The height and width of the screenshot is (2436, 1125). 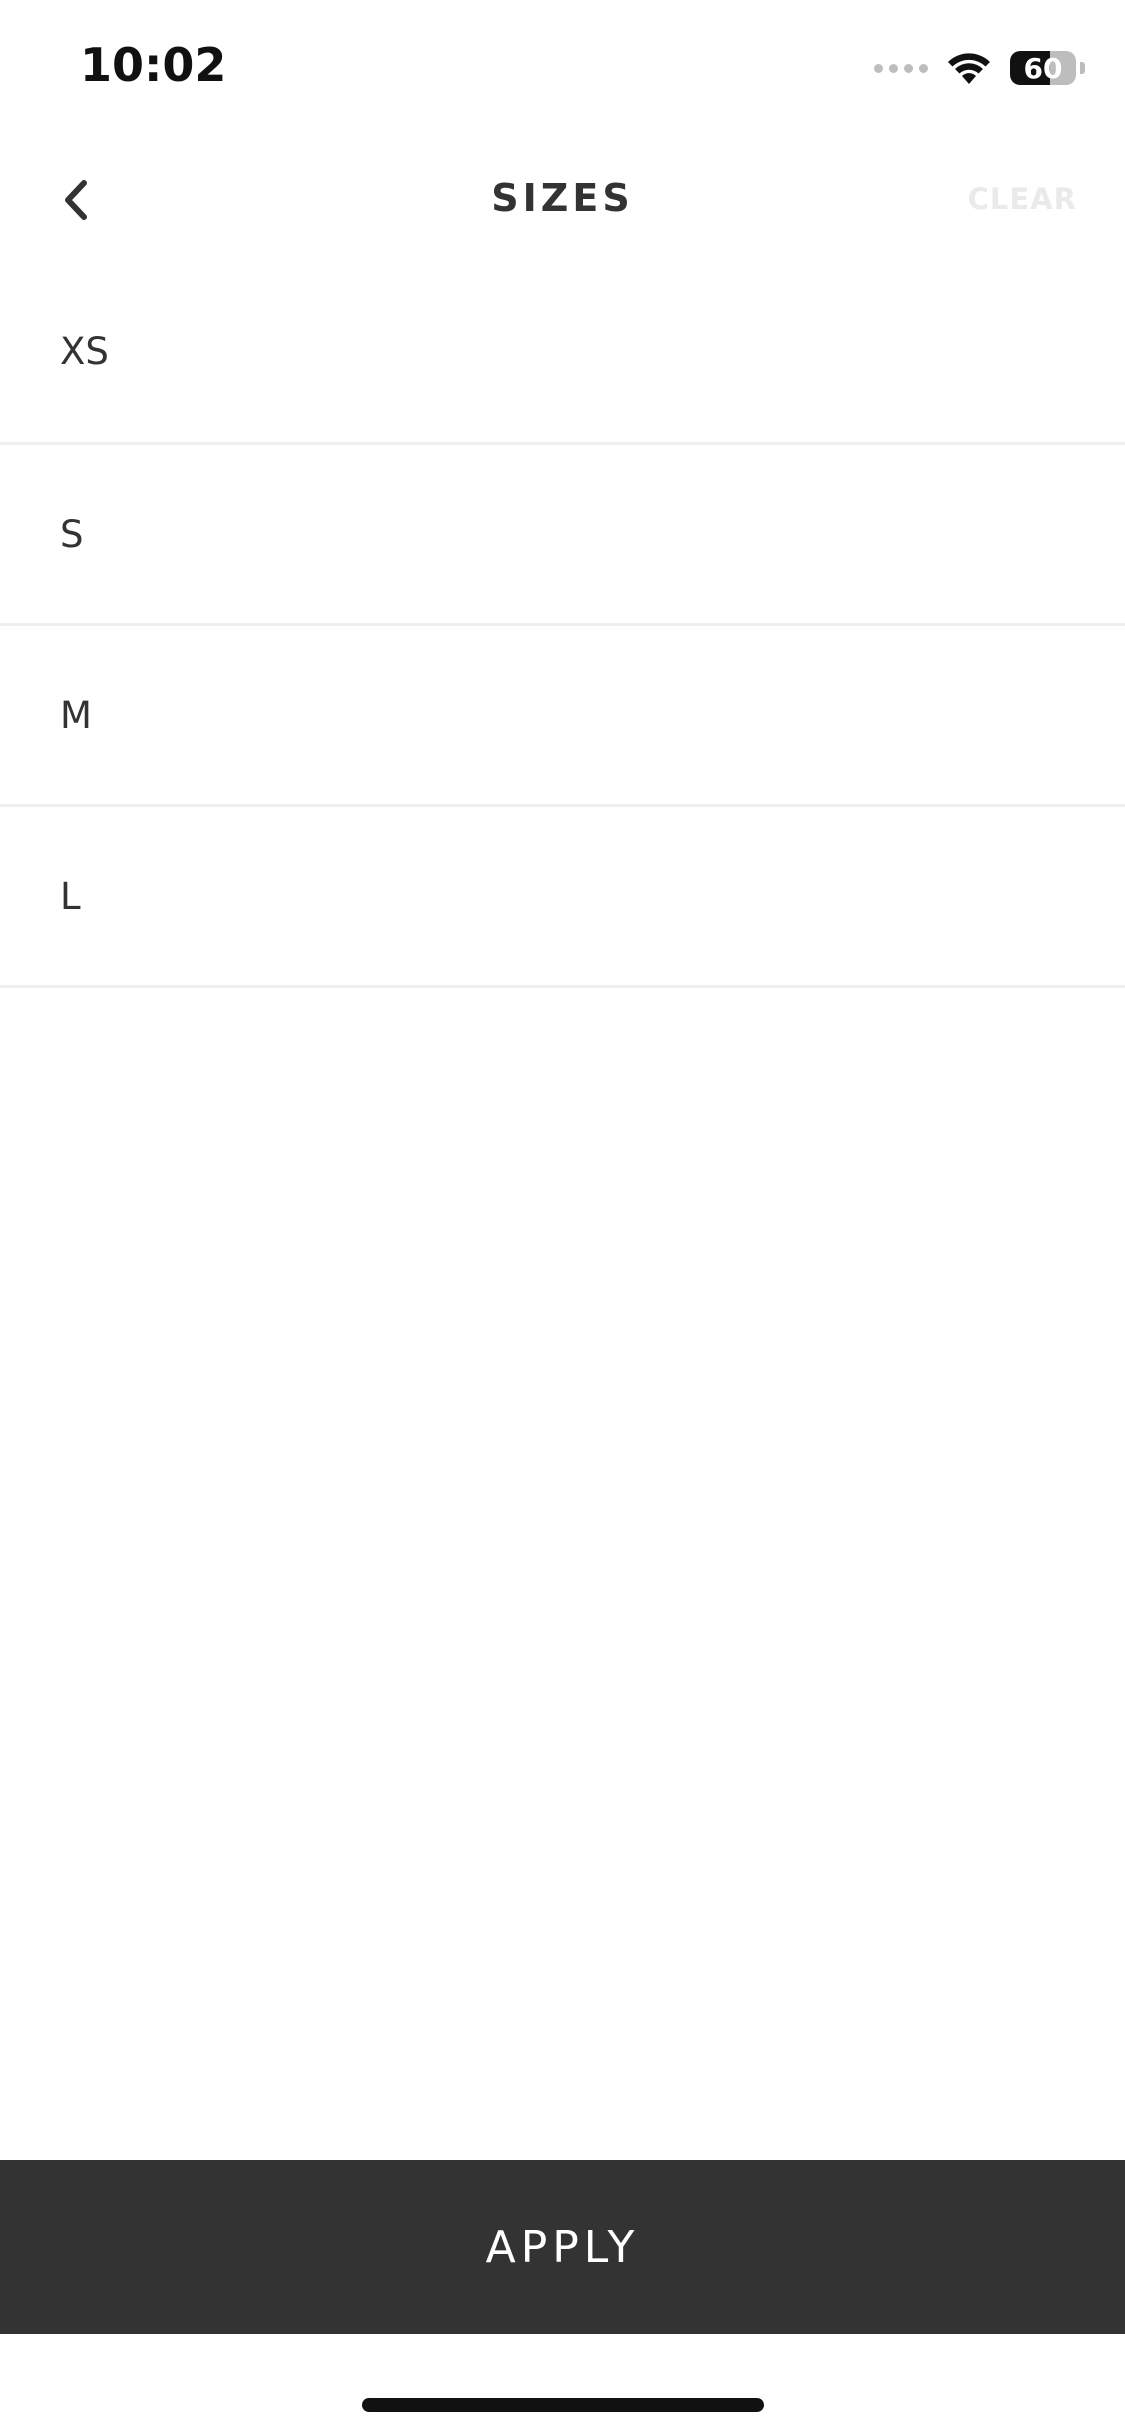 What do you see at coordinates (72, 534) in the screenshot?
I see `size-option-label: S` at bounding box center [72, 534].